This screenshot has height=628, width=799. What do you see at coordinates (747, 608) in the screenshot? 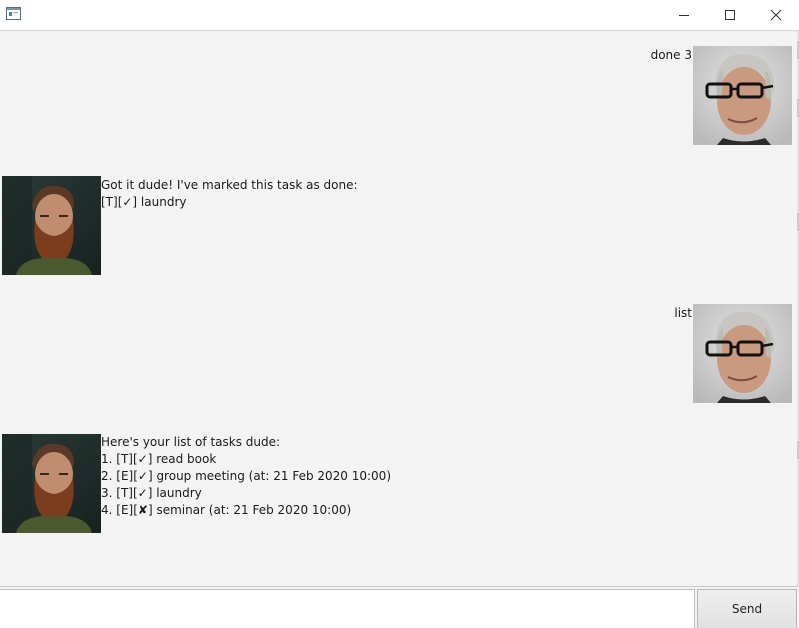
I see `send-button: Send` at bounding box center [747, 608].